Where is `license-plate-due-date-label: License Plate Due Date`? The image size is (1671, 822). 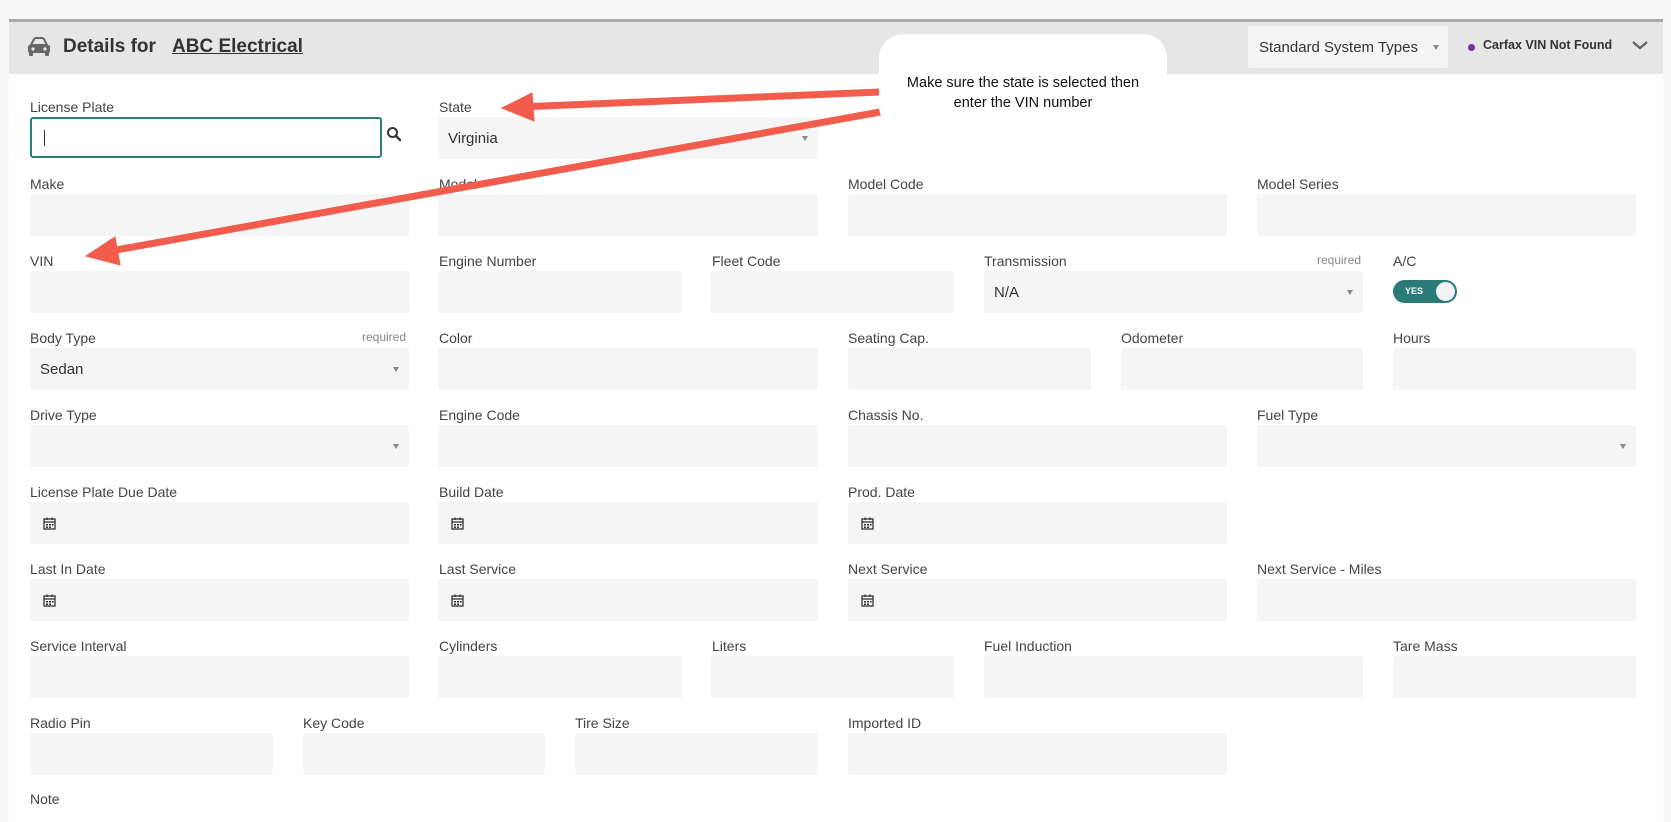 license-plate-due-date-label: License Plate Due Date is located at coordinates (104, 492).